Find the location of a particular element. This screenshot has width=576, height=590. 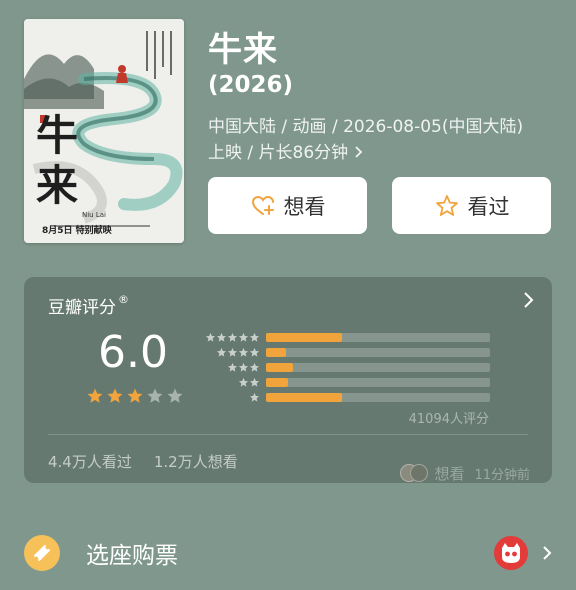

distribution-row-3-star is located at coordinates (346, 367).